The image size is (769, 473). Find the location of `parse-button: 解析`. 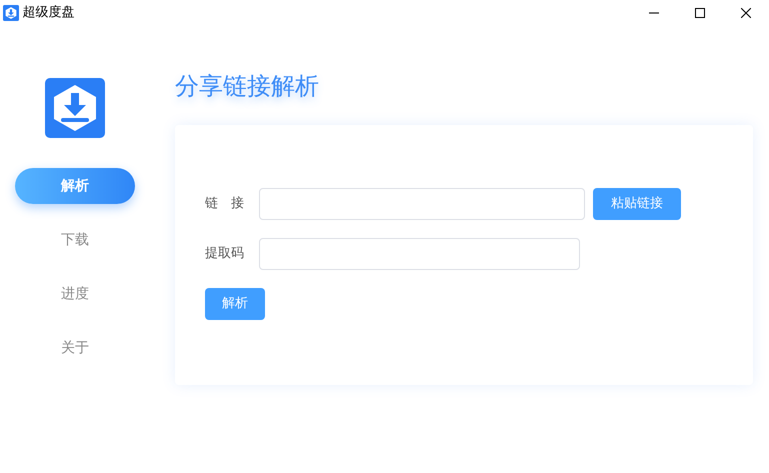

parse-button: 解析 is located at coordinates (235, 304).